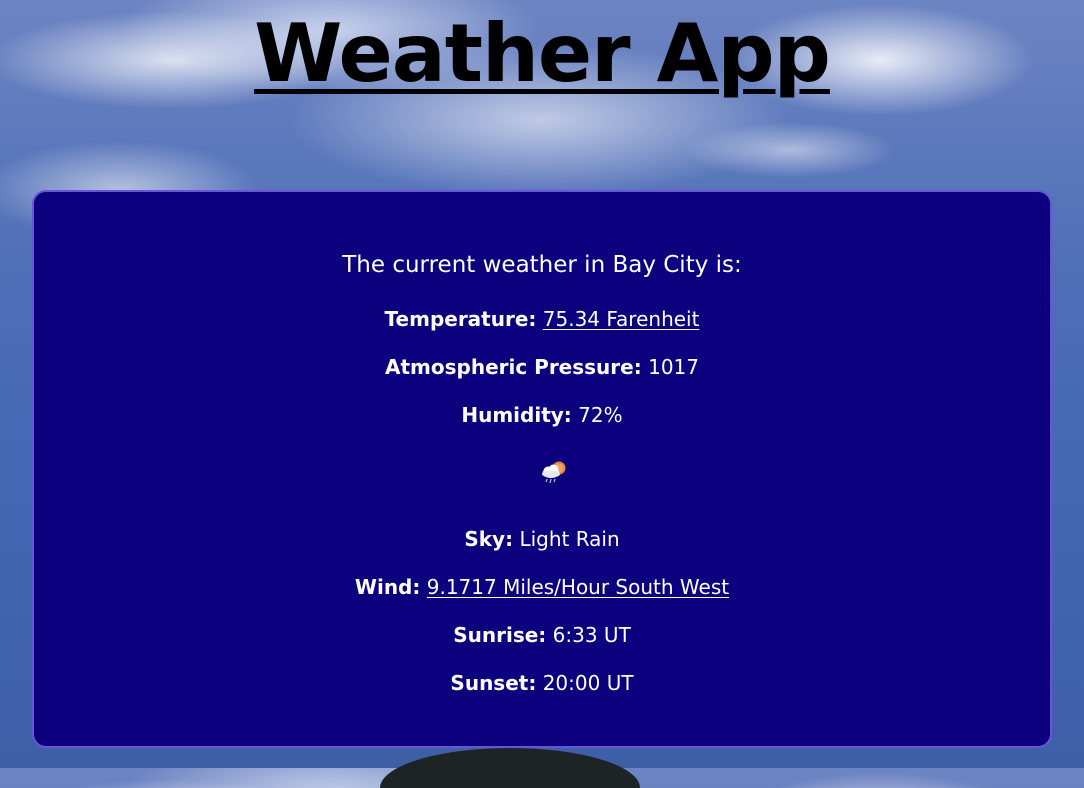  Describe the element at coordinates (489, 539) in the screenshot. I see `sky-label: Sky:` at that location.